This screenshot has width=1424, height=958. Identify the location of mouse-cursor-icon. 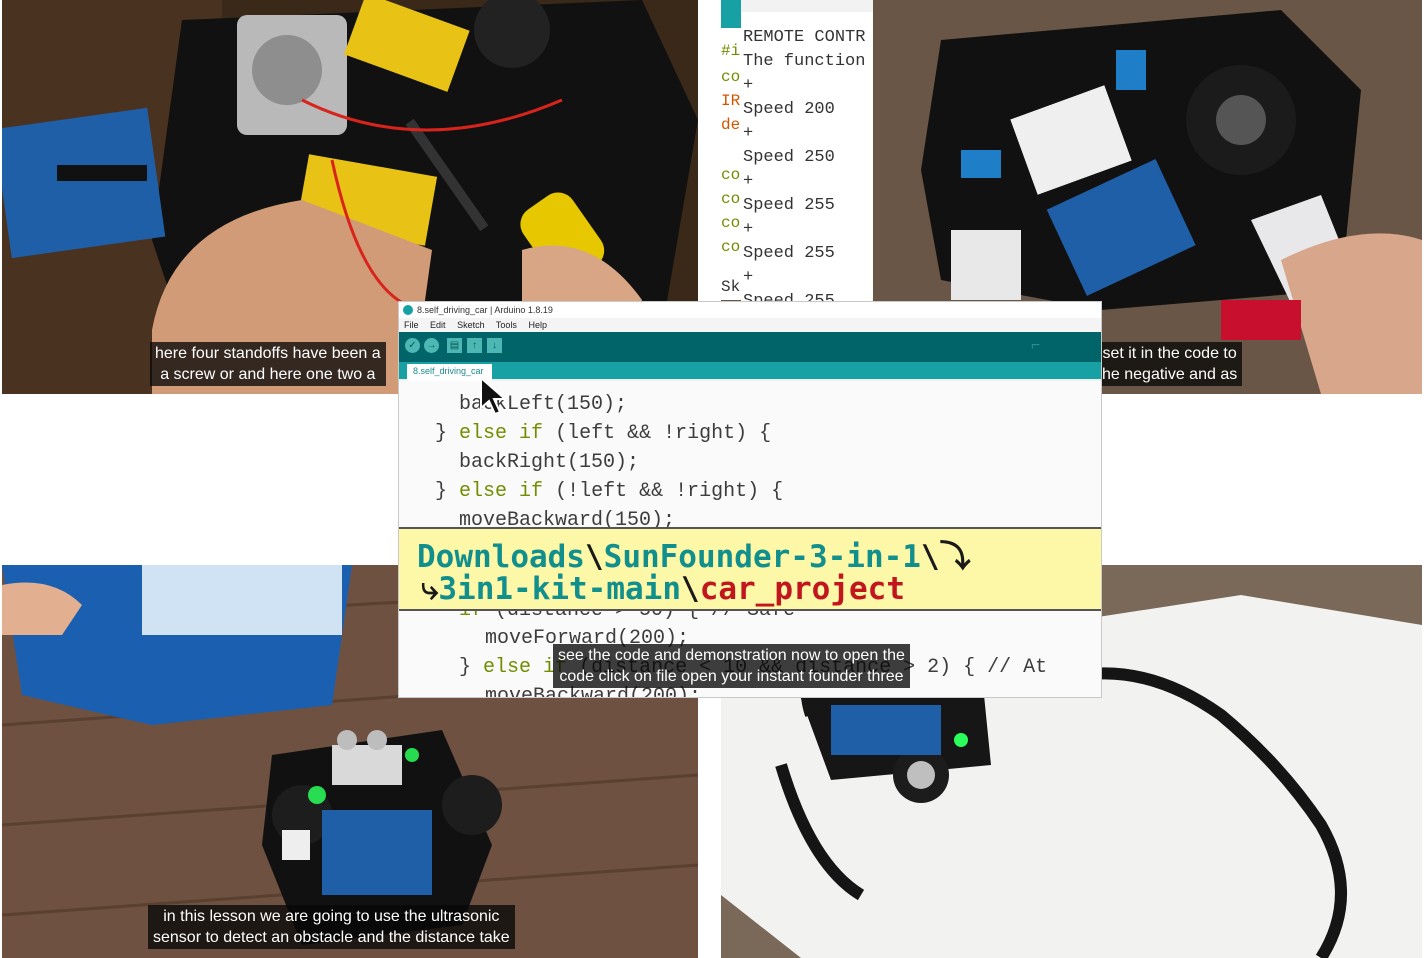
(493, 396).